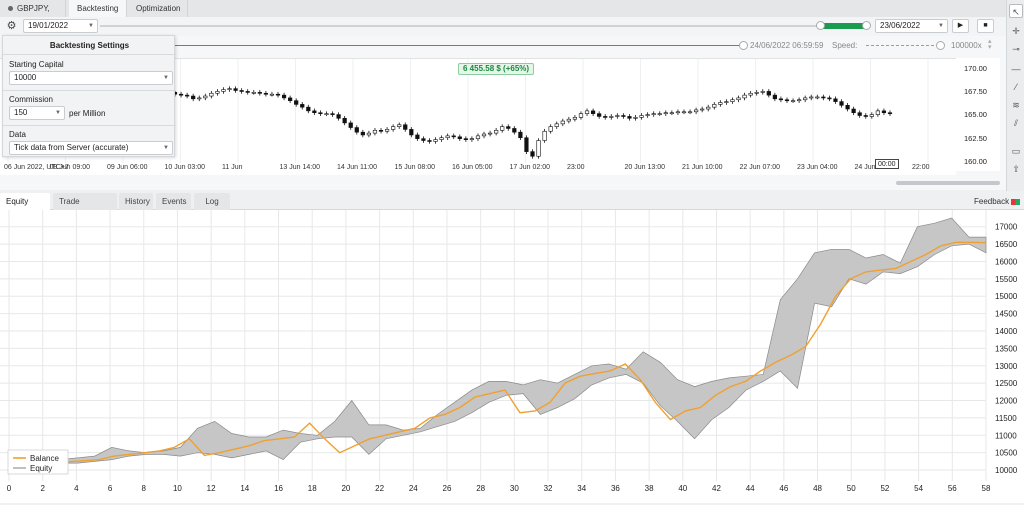  What do you see at coordinates (716, 488) in the screenshot?
I see `x-tick-label: 42` at bounding box center [716, 488].